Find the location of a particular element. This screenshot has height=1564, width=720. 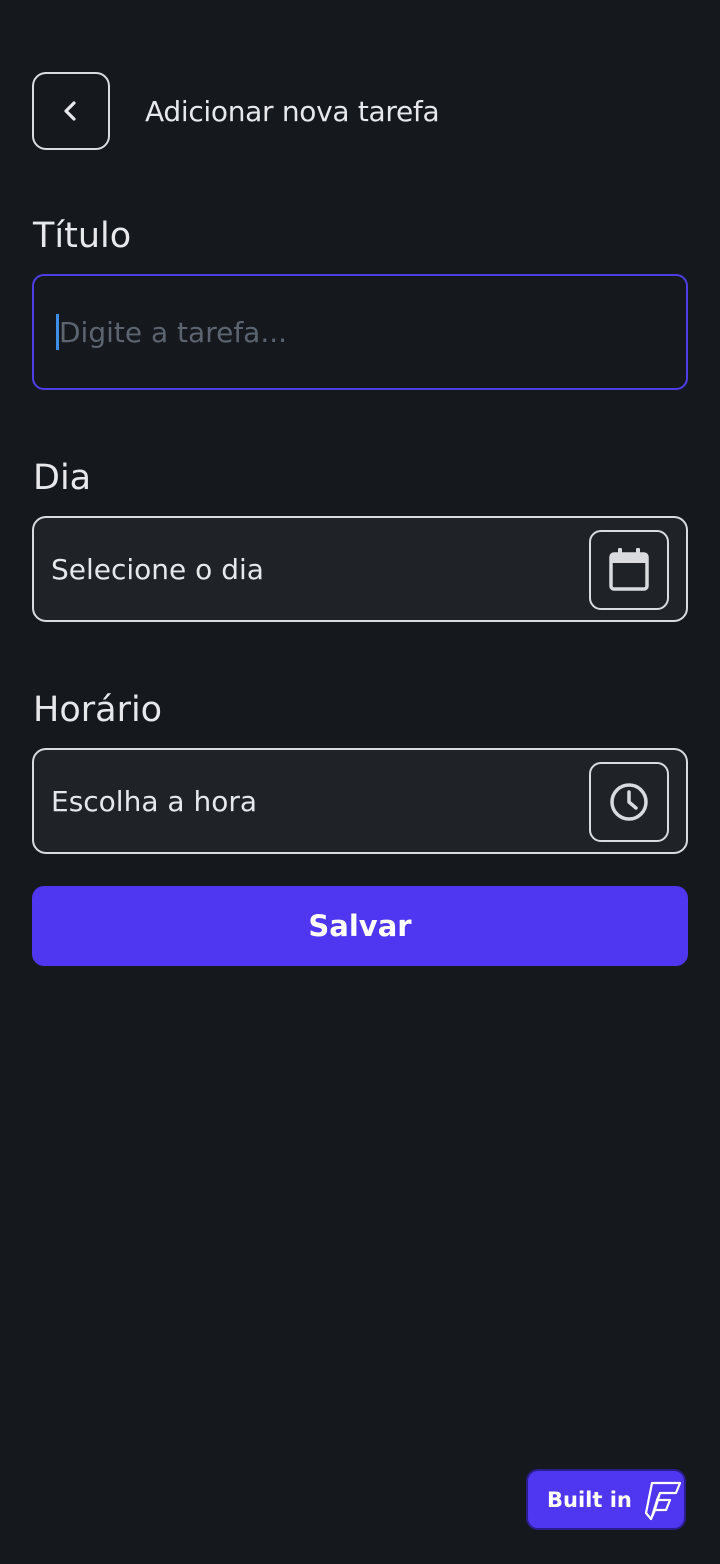

built-in-badge: Built in is located at coordinates (606, 1499).